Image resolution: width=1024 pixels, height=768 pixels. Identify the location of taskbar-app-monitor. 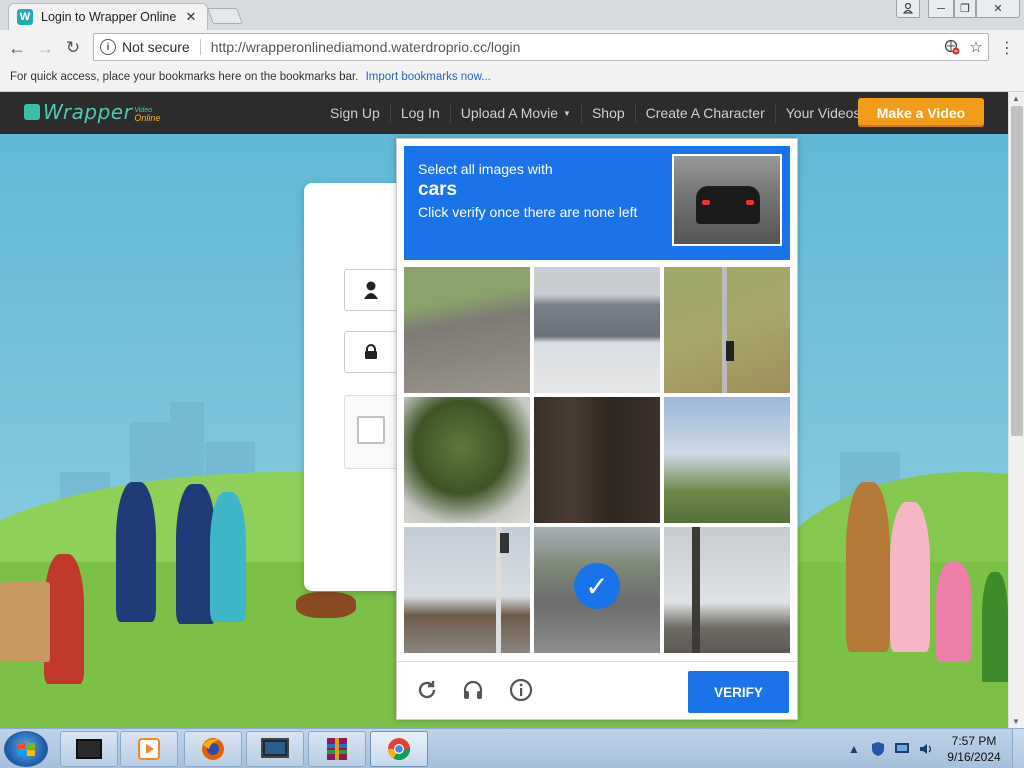
(275, 749).